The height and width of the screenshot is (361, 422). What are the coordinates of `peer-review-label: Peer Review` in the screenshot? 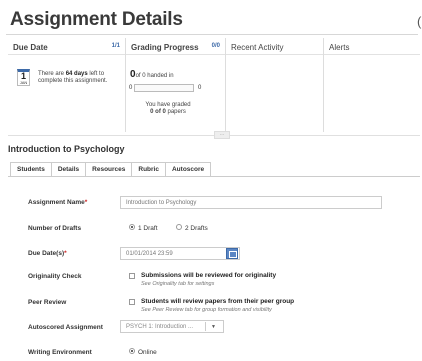 It's located at (47, 302).